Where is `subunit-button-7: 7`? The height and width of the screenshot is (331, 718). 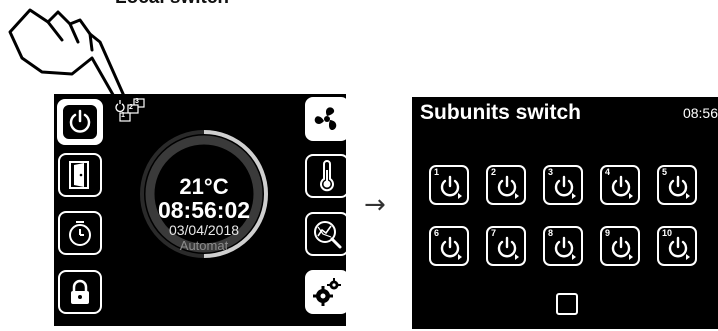 subunit-button-7: 7 is located at coordinates (506, 246).